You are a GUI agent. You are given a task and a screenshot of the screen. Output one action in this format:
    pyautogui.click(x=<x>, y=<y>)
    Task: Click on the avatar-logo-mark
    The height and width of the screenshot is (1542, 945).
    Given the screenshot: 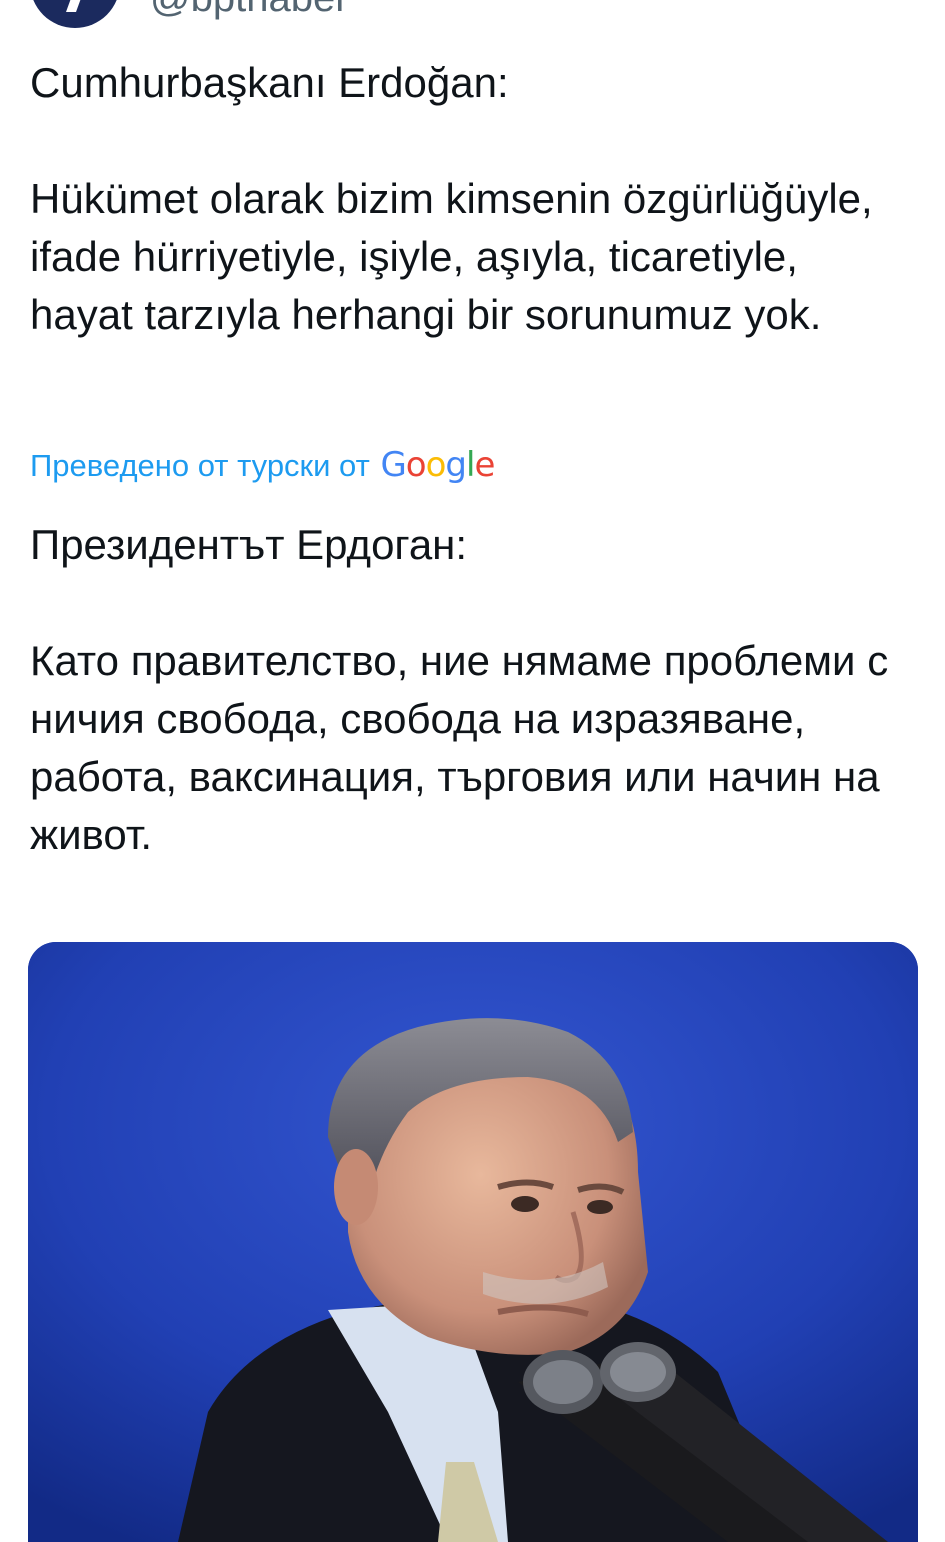 What is the action you would take?
    pyautogui.click(x=75, y=6)
    